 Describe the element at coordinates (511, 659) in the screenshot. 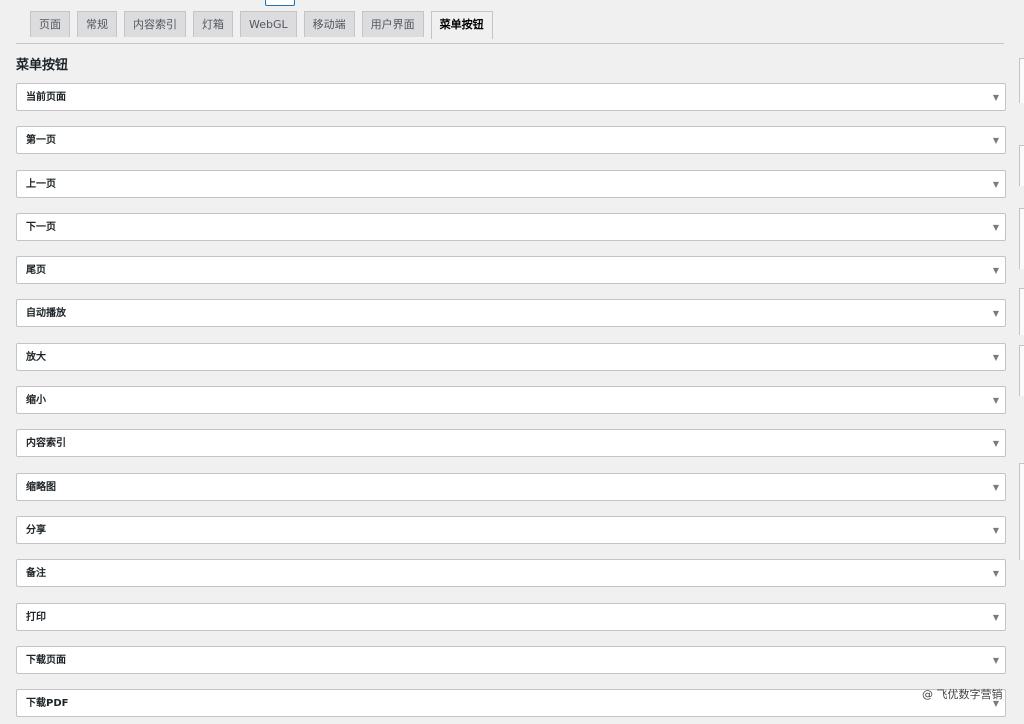

I see `menu-item-select: 下载页面 ▼` at that location.